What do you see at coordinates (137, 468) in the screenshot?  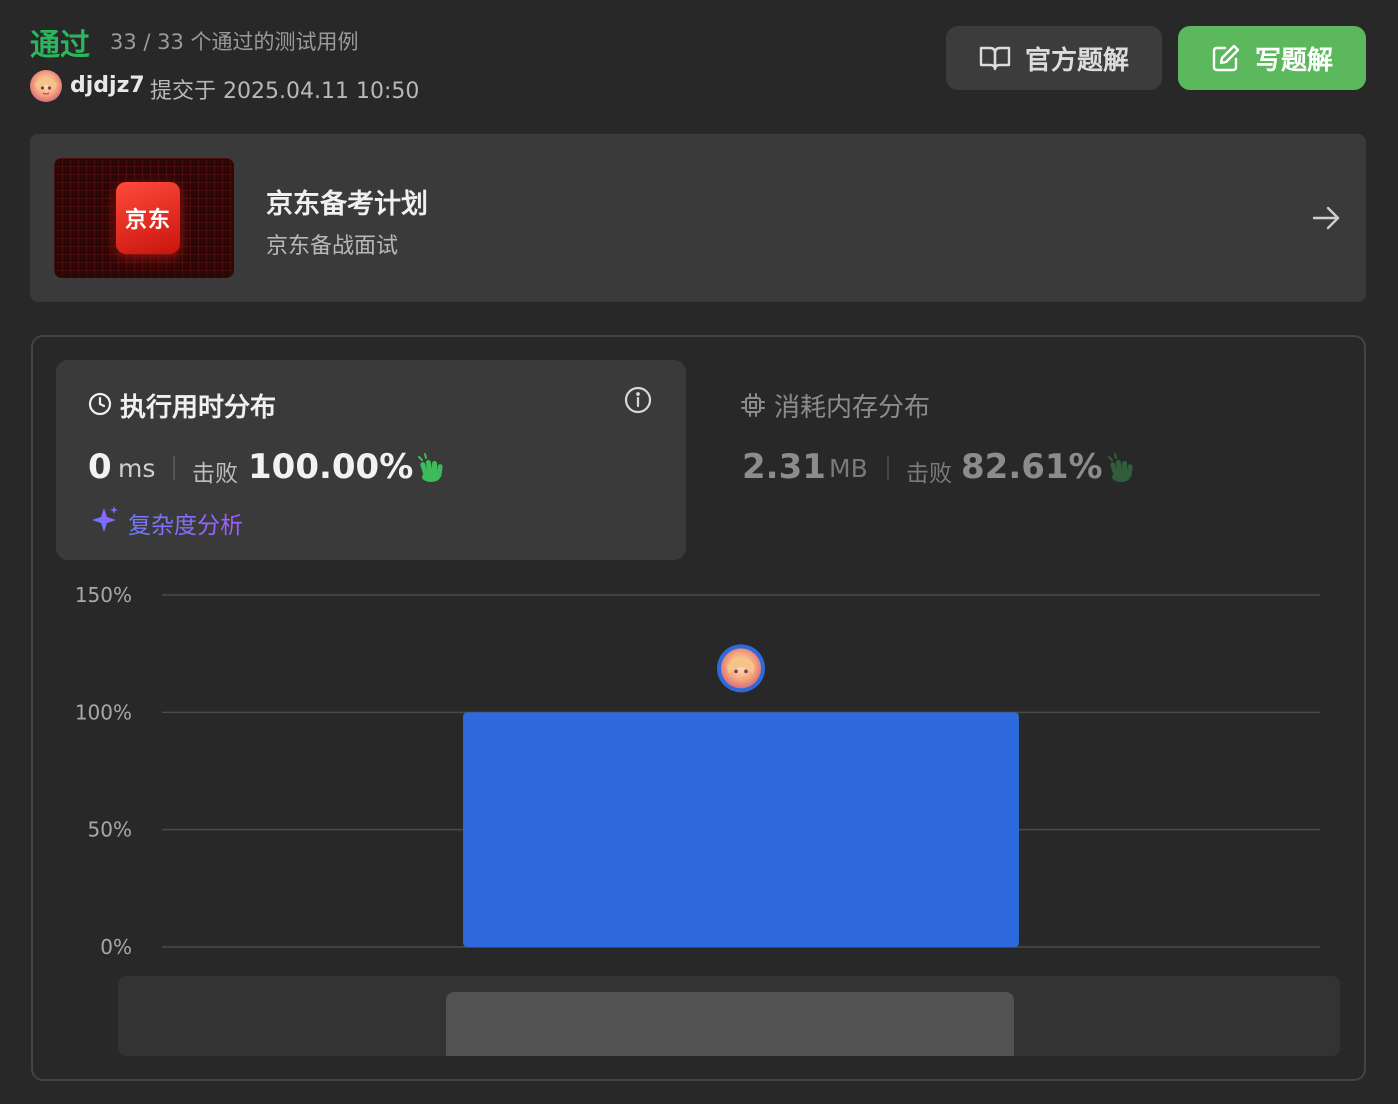 I see `runtime-unit: ms` at bounding box center [137, 468].